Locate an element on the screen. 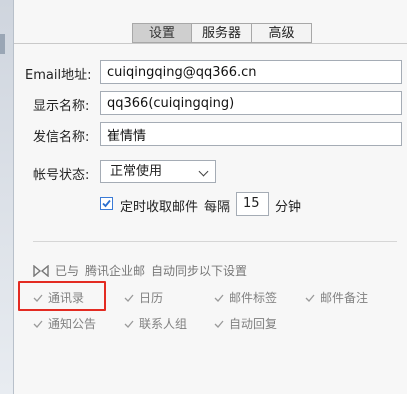 This screenshot has height=394, width=407. sync-item-label: 通知公告 is located at coordinates (72, 324).